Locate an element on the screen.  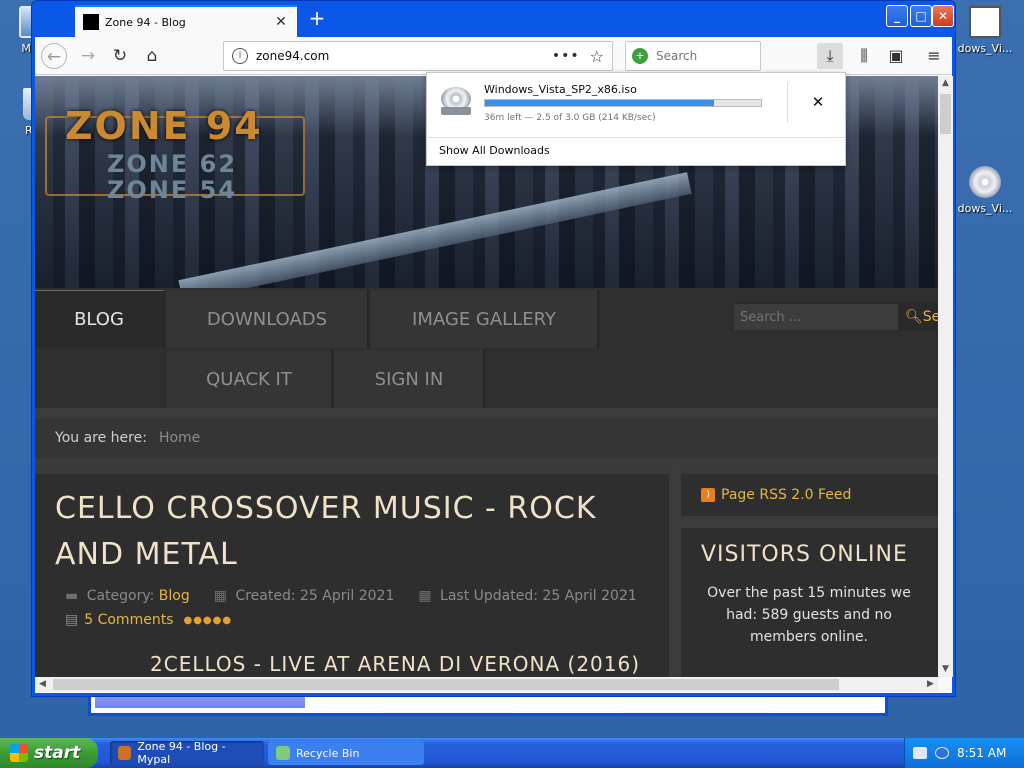
created-date: Created: 25 April 2021 is located at coordinates (315, 596).